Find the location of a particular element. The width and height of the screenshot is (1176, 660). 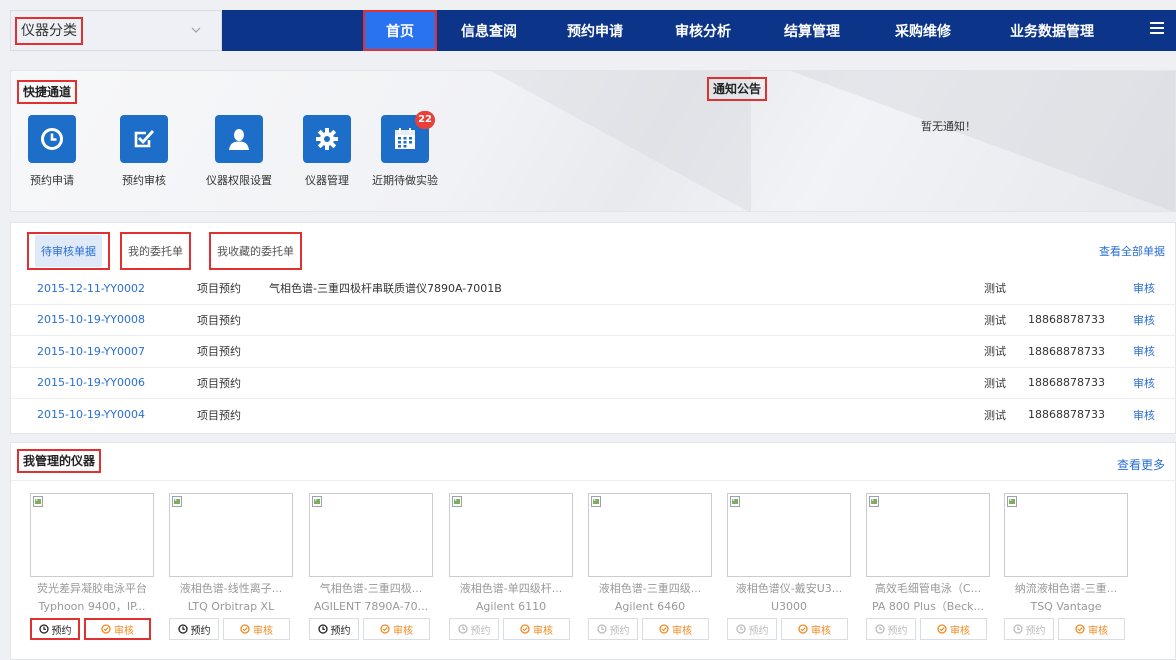

order-instrument: 气相色谱-三重四极杆串联质谱仪7890A-7001B is located at coordinates (385, 289).